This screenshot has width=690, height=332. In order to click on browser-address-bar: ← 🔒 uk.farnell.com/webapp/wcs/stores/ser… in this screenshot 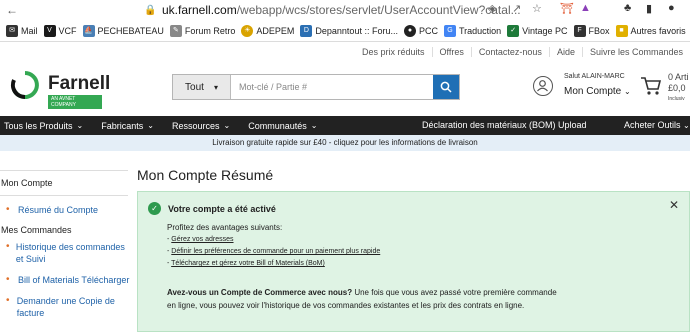, I will do `click(345, 10)`.